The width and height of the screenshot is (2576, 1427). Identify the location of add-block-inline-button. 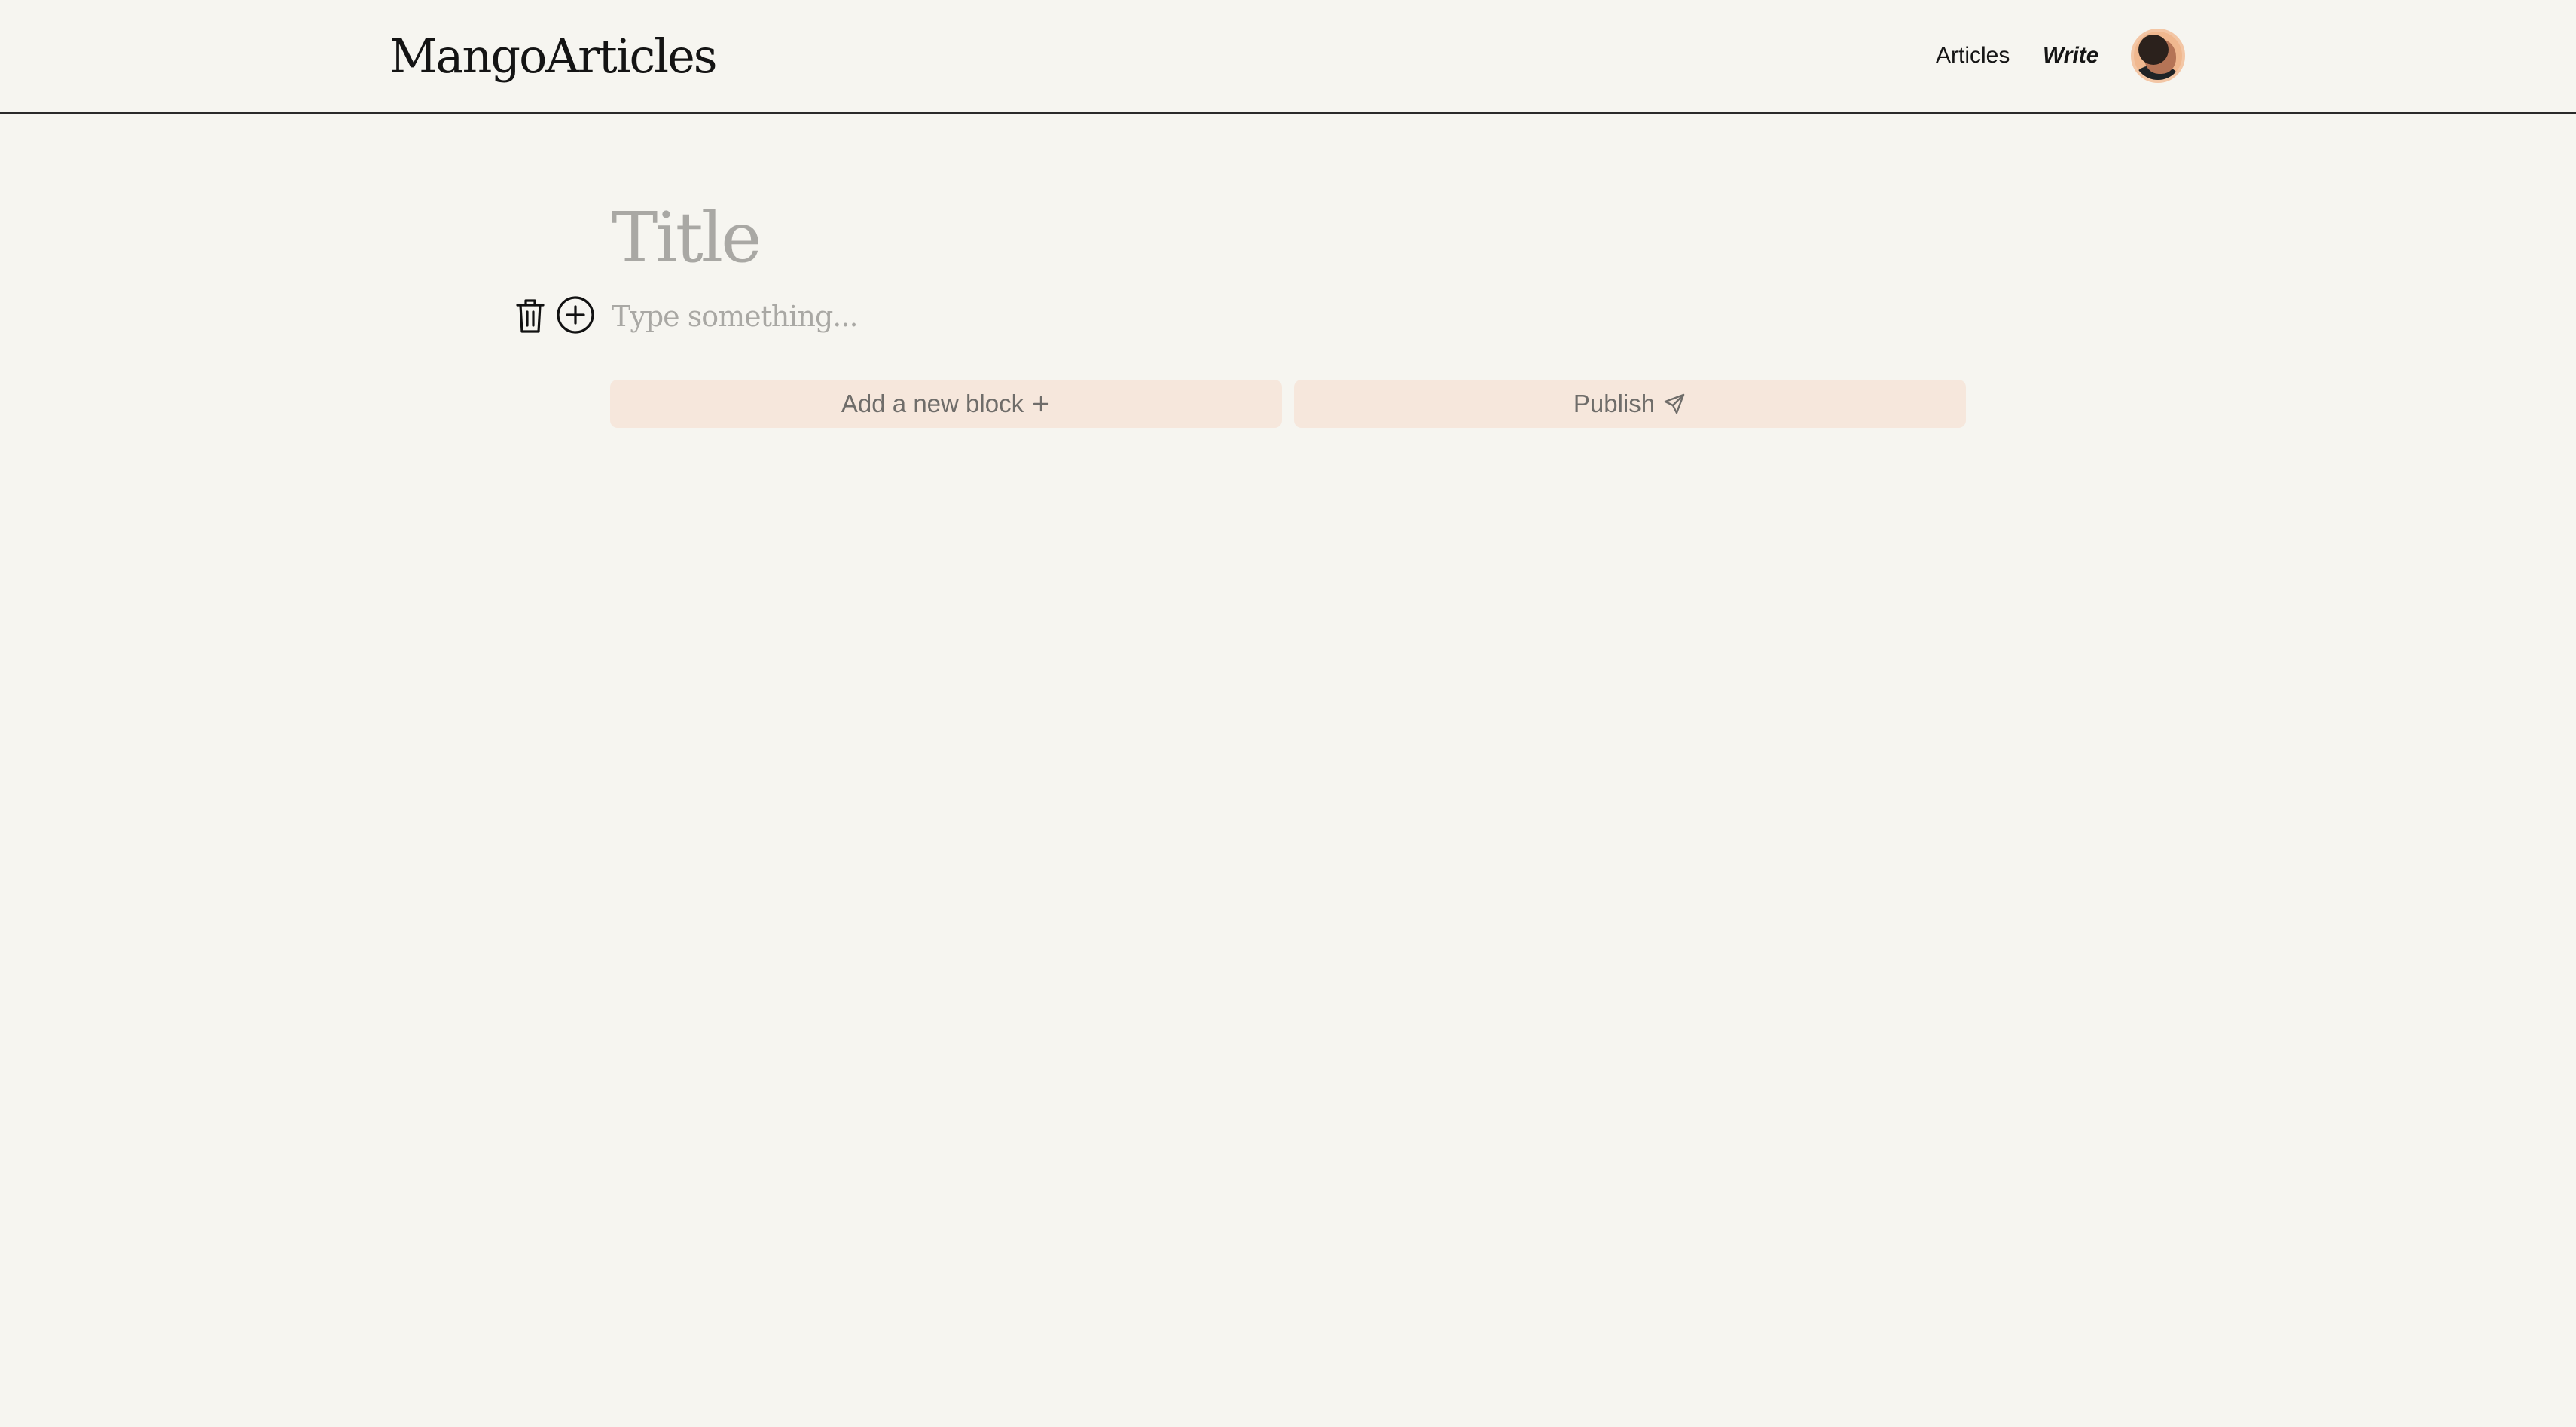
(575, 315).